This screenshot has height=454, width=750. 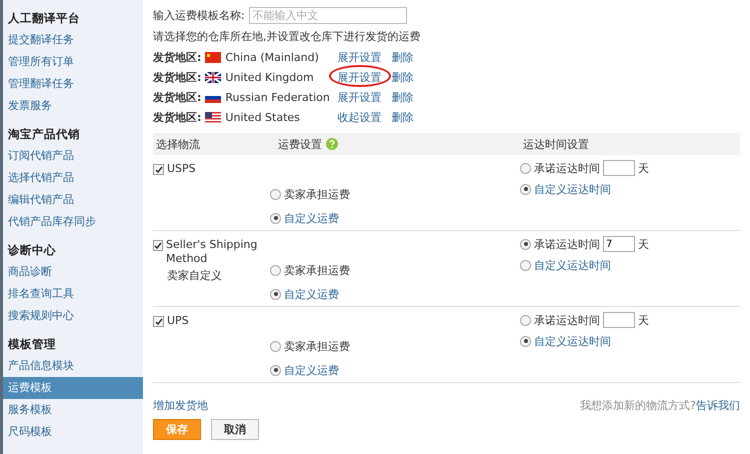 I want to click on add-origin-link: 增加发货地, so click(x=180, y=405).